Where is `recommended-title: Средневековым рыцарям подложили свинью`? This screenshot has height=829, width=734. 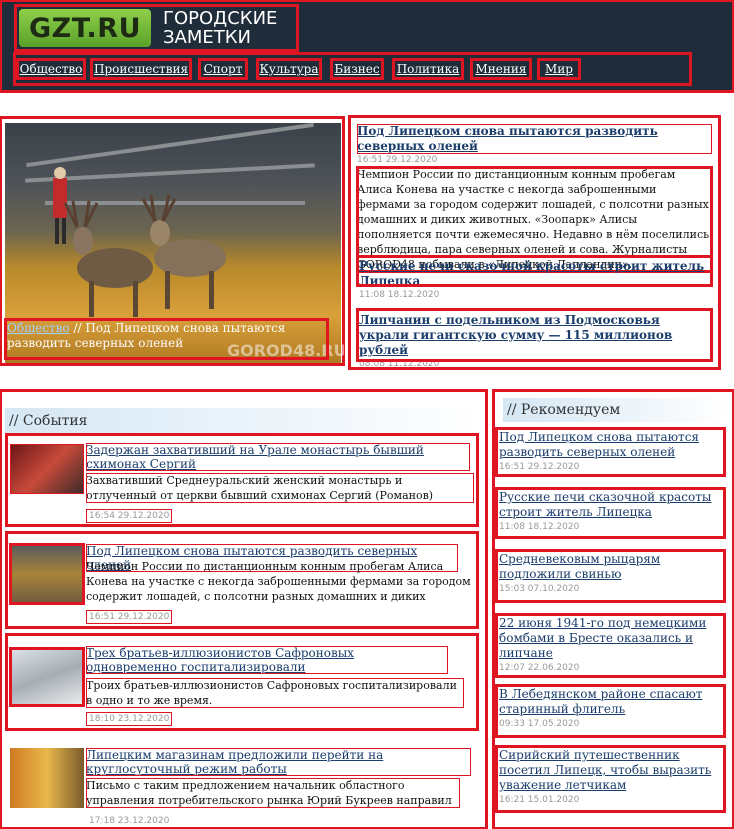 recommended-title: Средневековым рыцарям подложили свинью is located at coordinates (610, 566).